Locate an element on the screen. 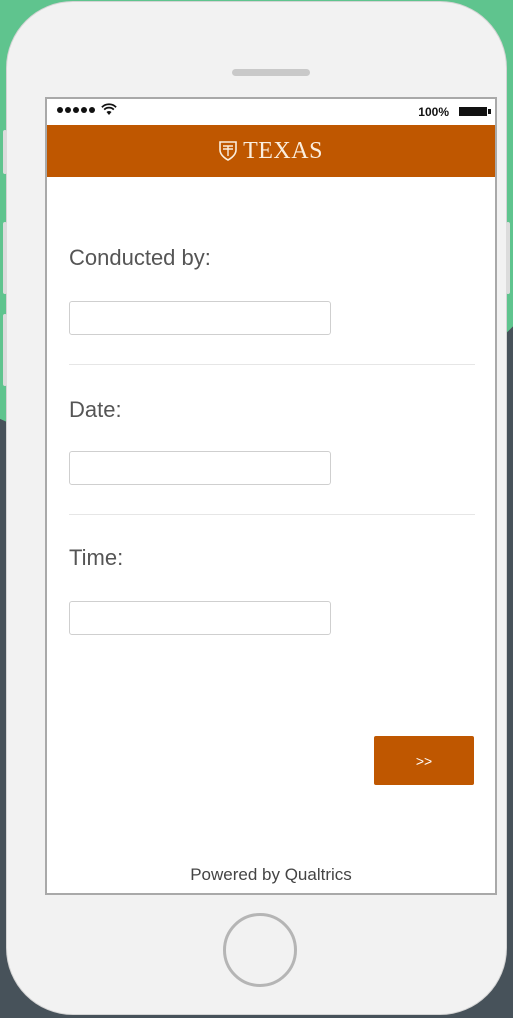  powered-by-footer: Powered by Qualtrics is located at coordinates (271, 874).